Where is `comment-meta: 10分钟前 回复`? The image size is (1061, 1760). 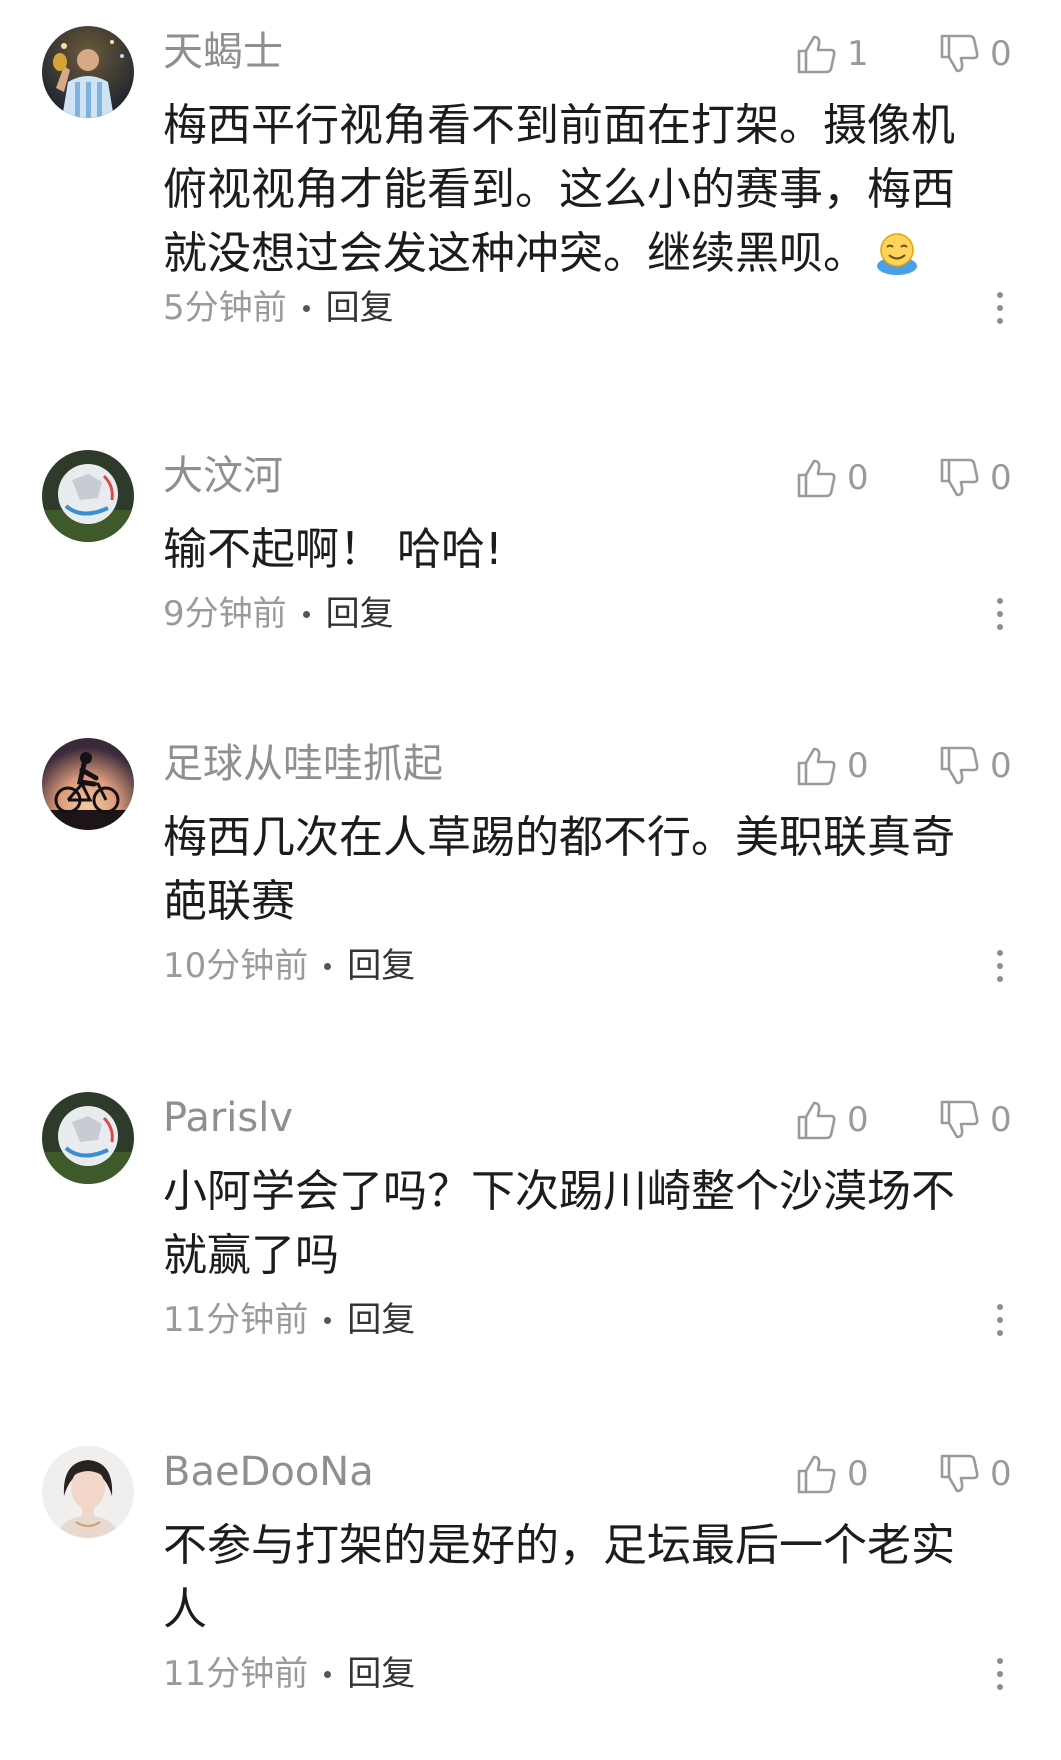 comment-meta: 10分钟前 回复 is located at coordinates (289, 966).